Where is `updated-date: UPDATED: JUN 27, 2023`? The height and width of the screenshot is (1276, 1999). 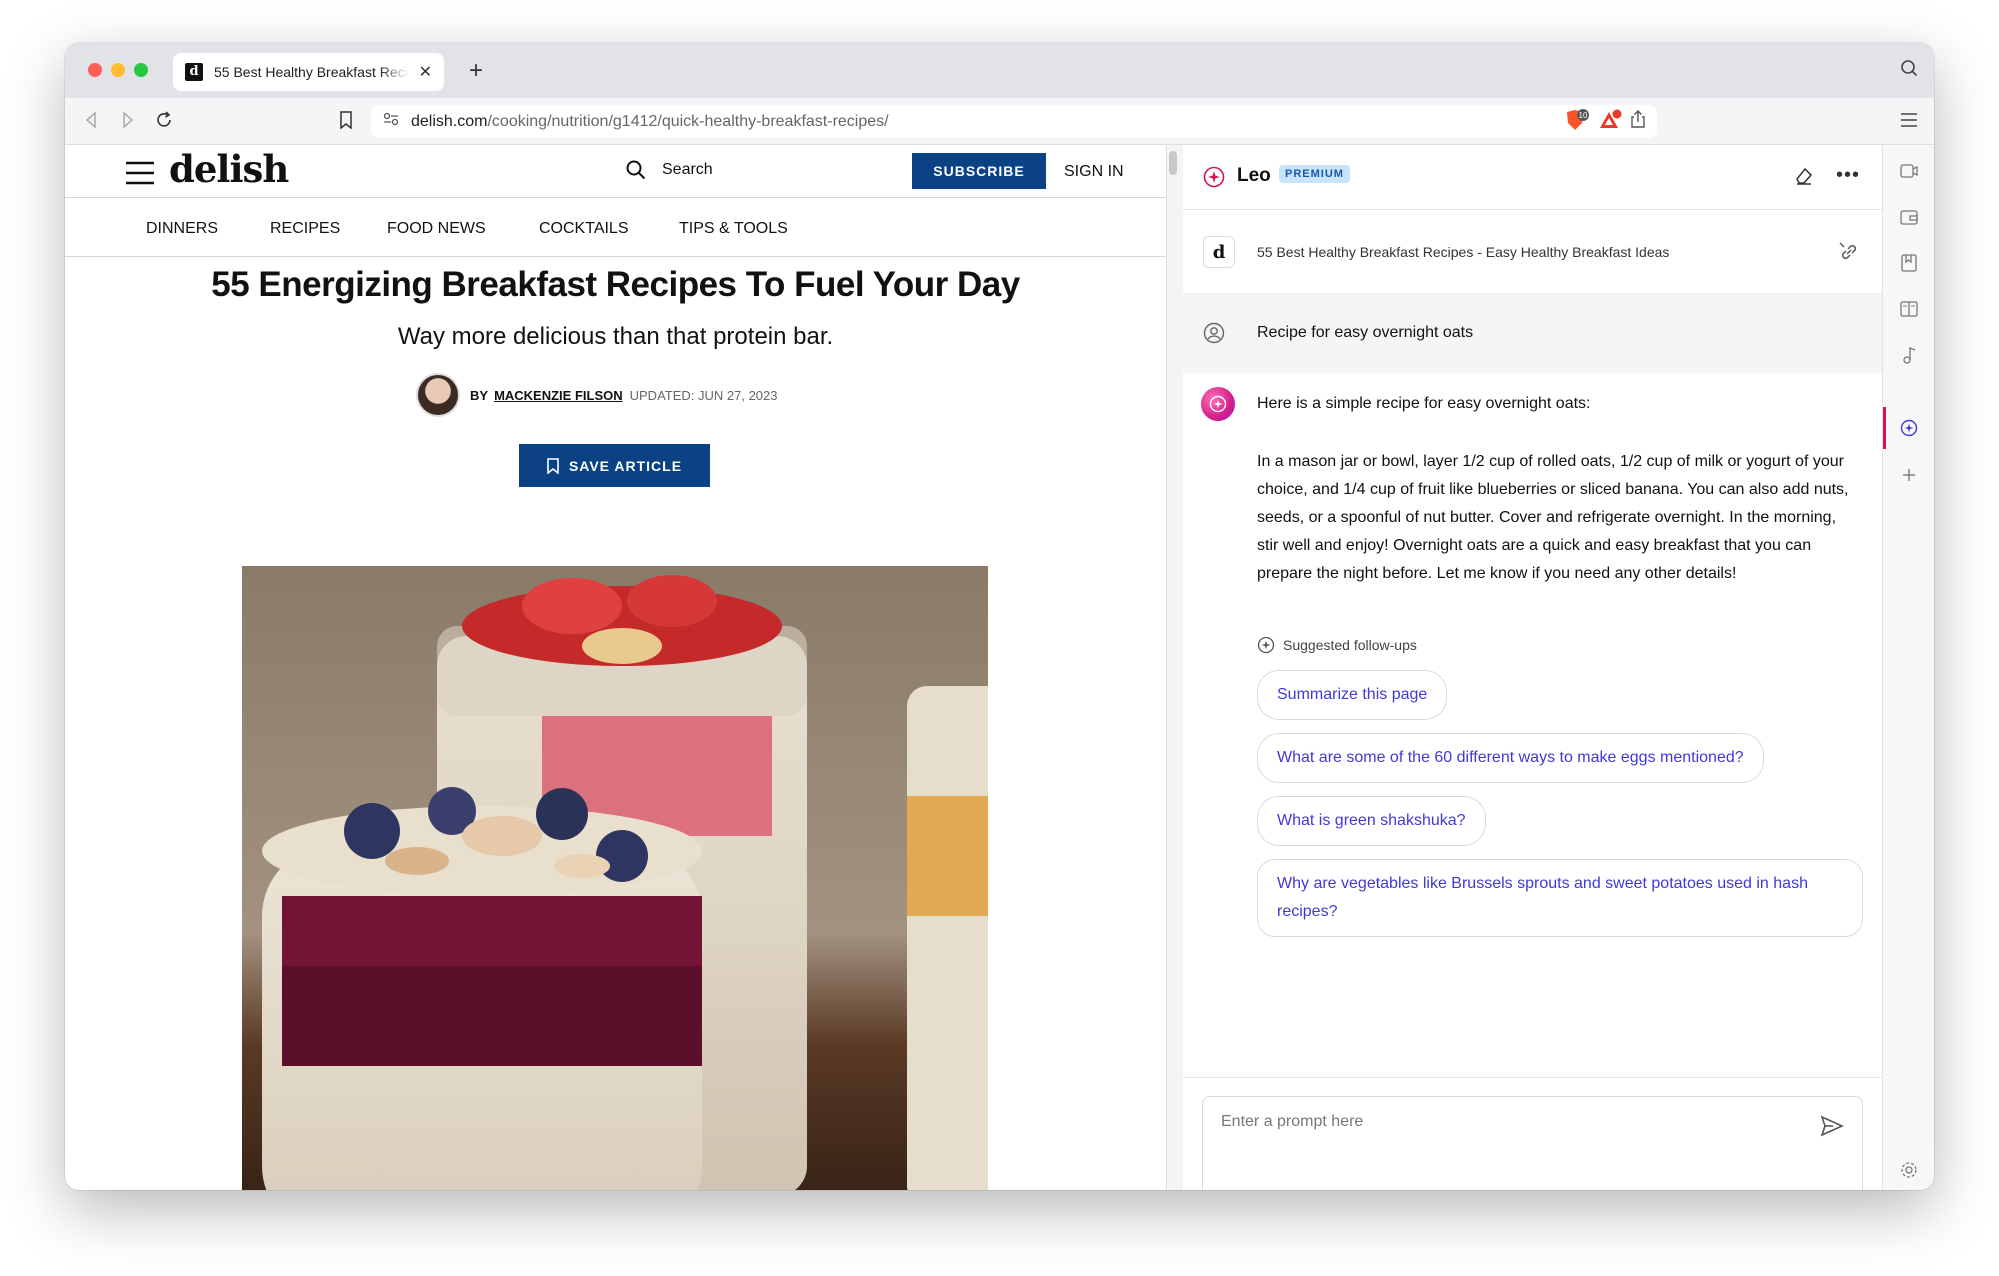 updated-date: UPDATED: JUN 27, 2023 is located at coordinates (703, 395).